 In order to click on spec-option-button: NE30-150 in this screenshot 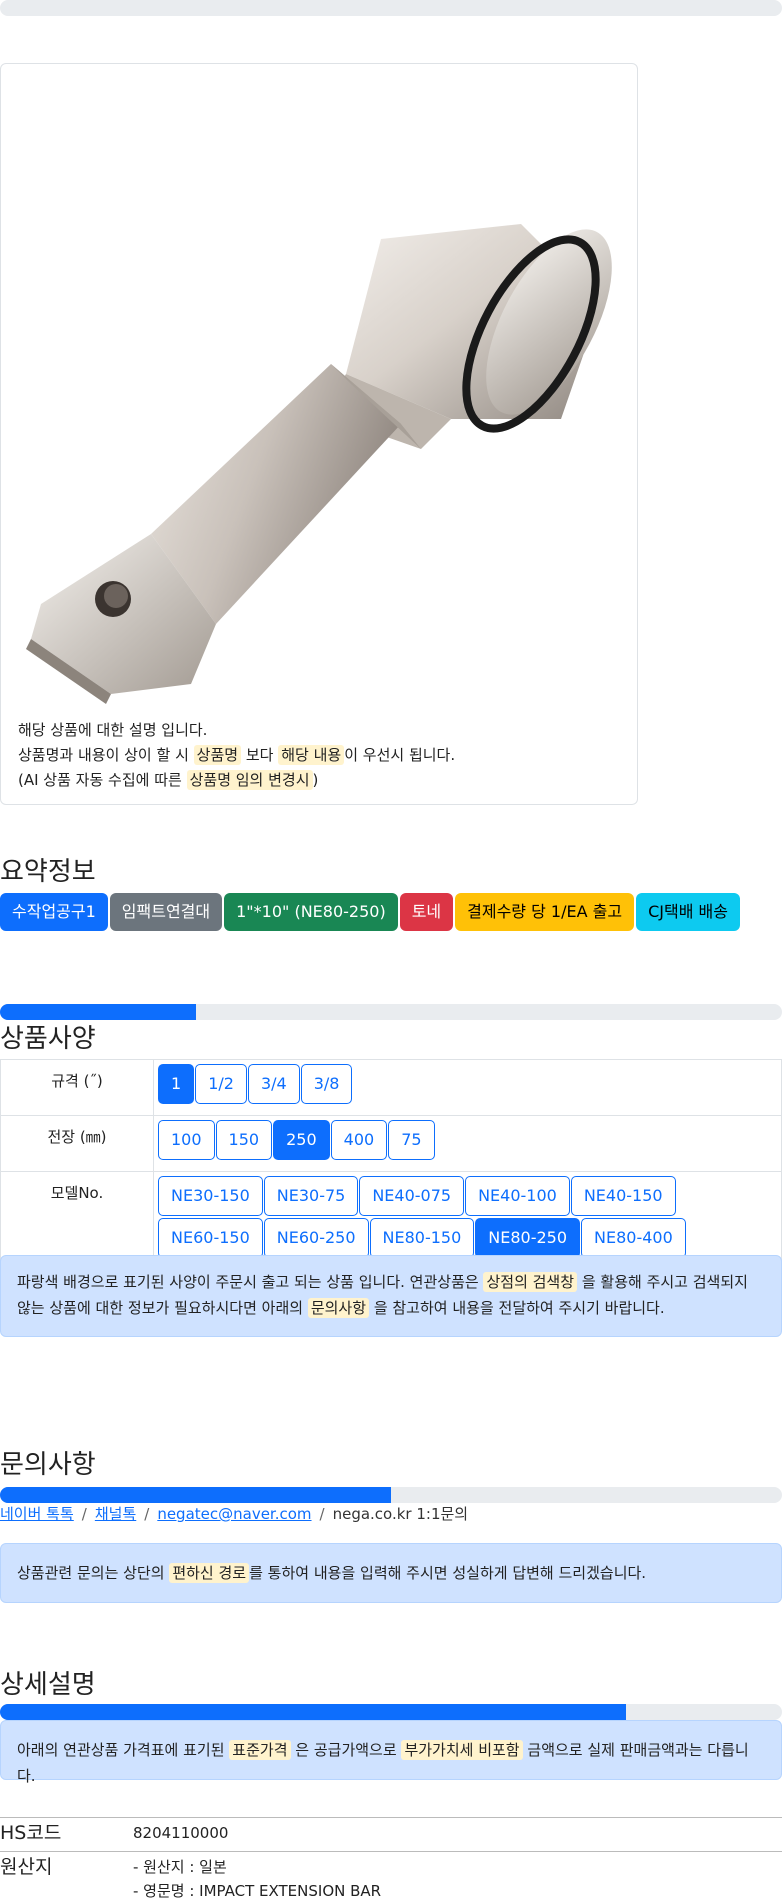, I will do `click(210, 1196)`.